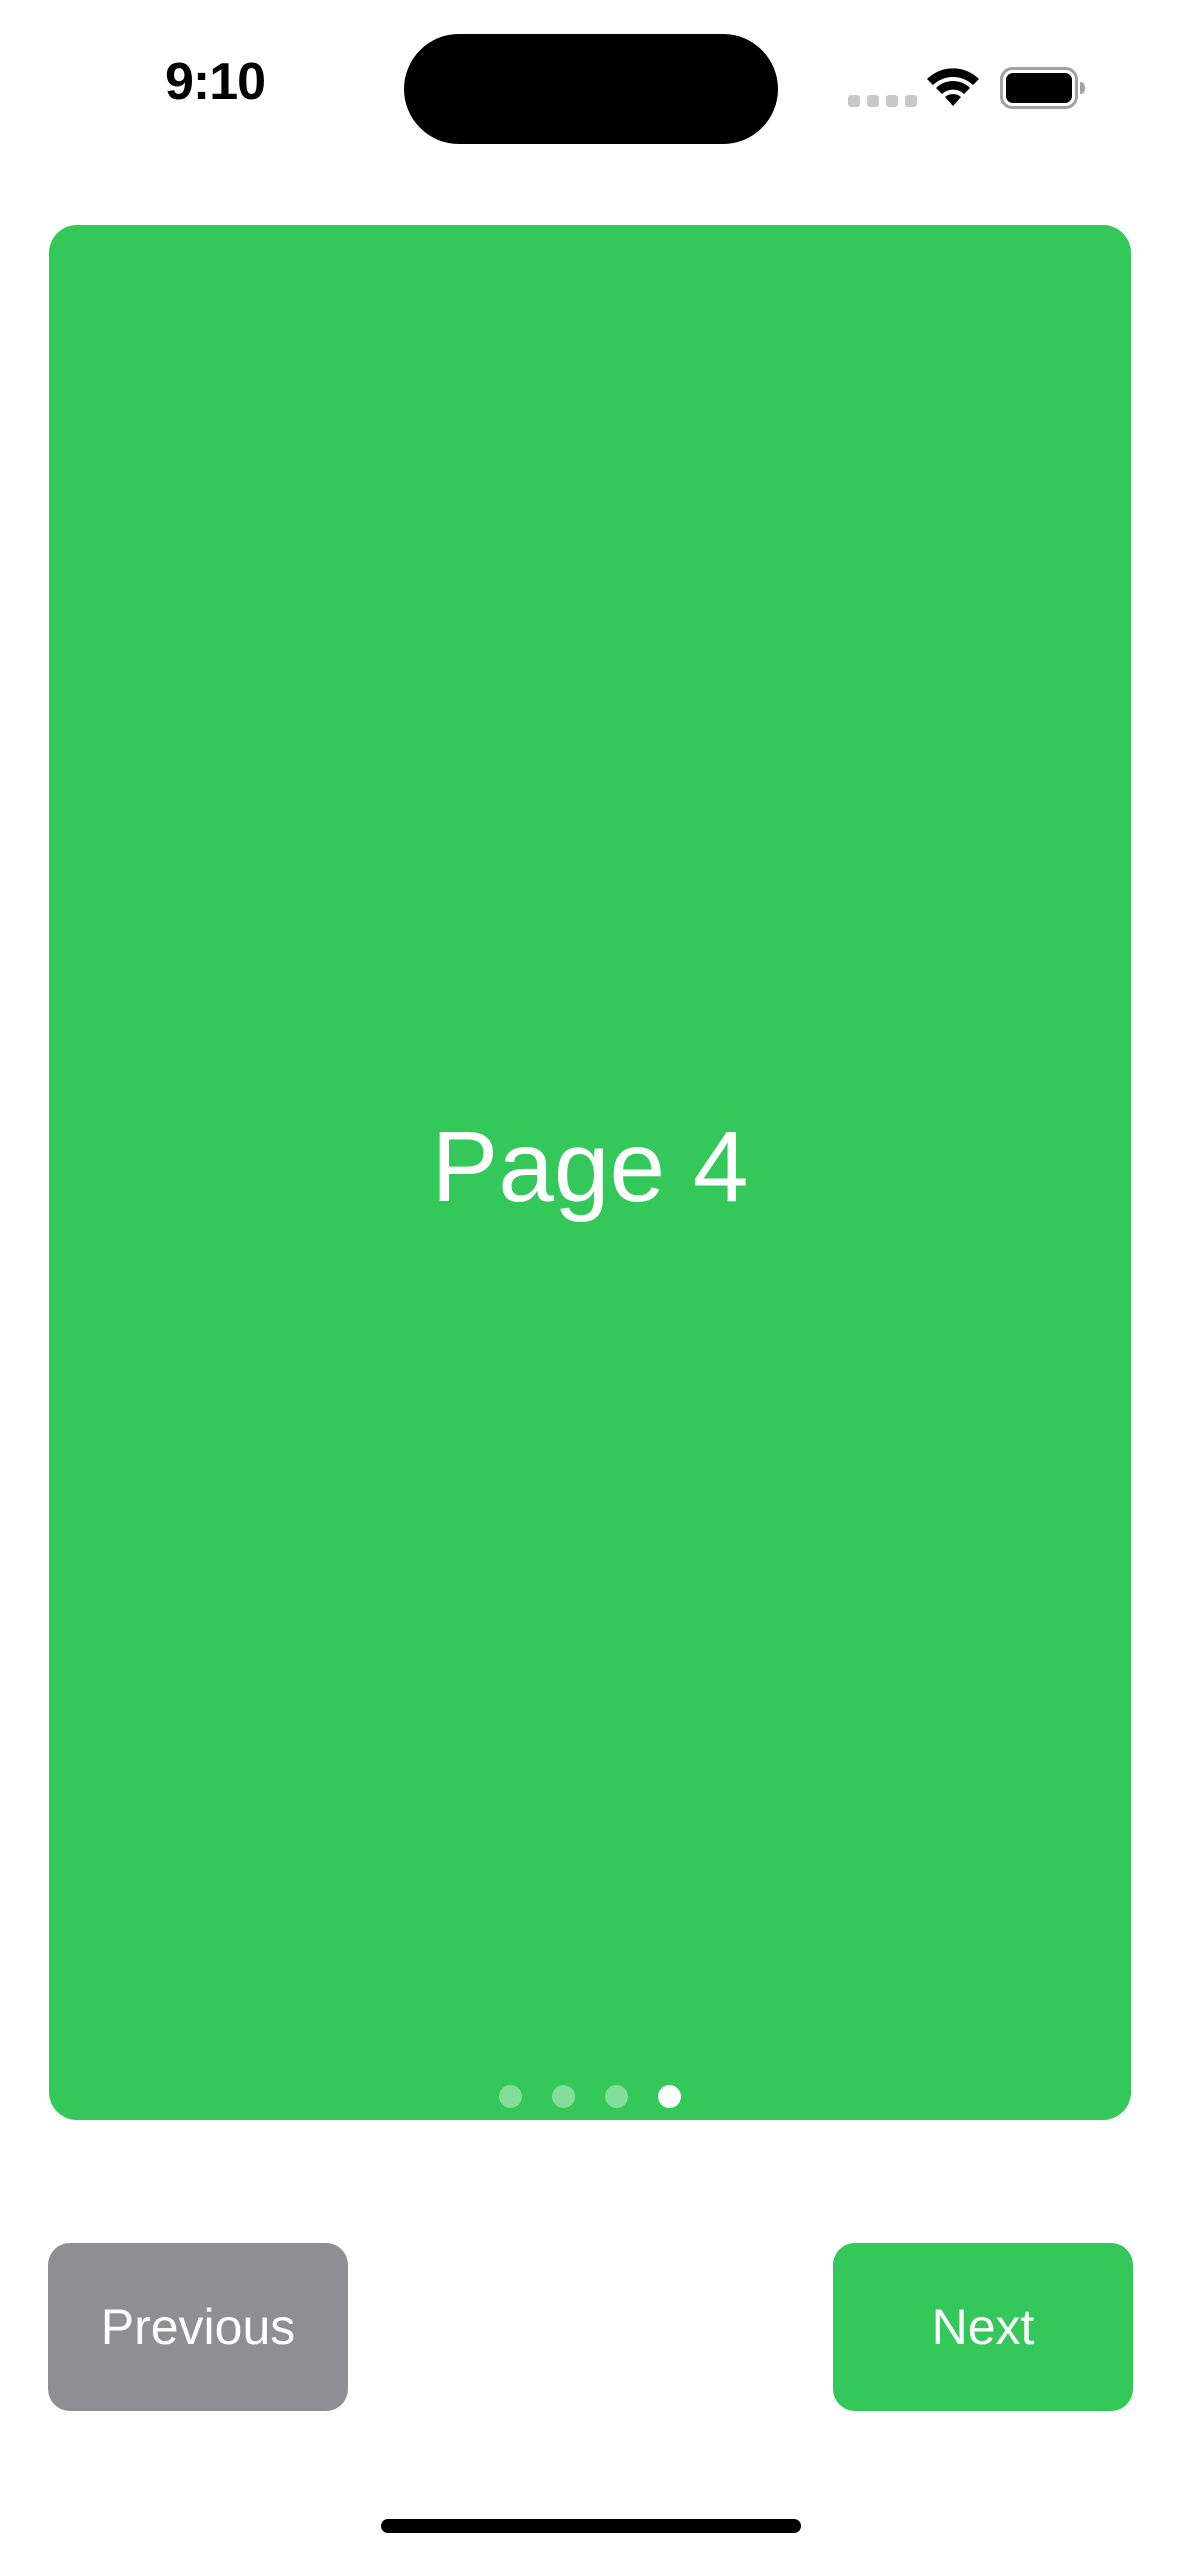  What do you see at coordinates (198, 2327) in the screenshot?
I see `previous-button: Previous` at bounding box center [198, 2327].